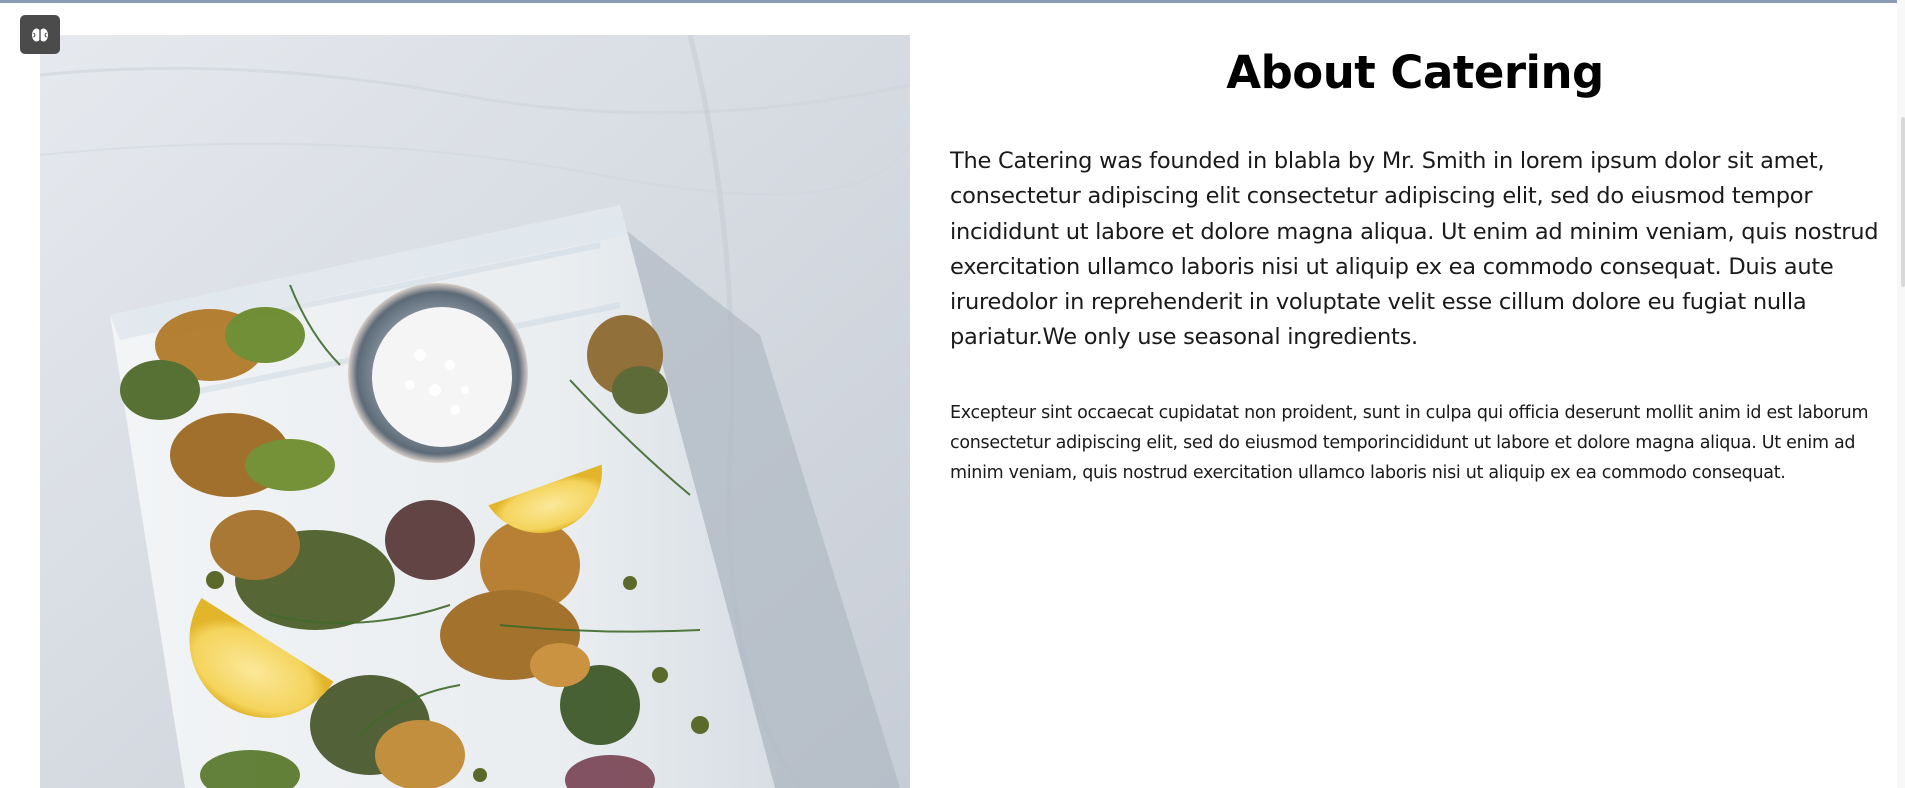 The width and height of the screenshot is (1905, 788). I want to click on brain-icon, so click(40, 34).